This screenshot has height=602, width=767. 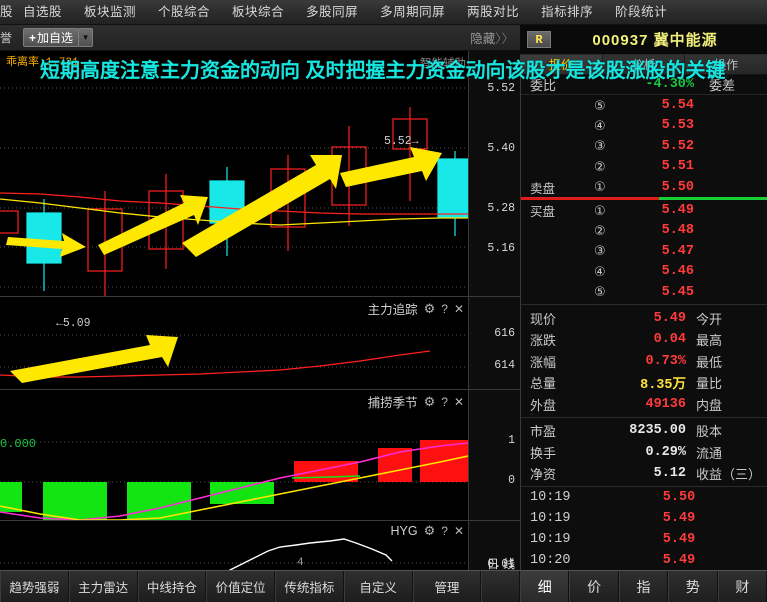 I want to click on sell-level-1-price: 5.50, so click(x=677, y=187).